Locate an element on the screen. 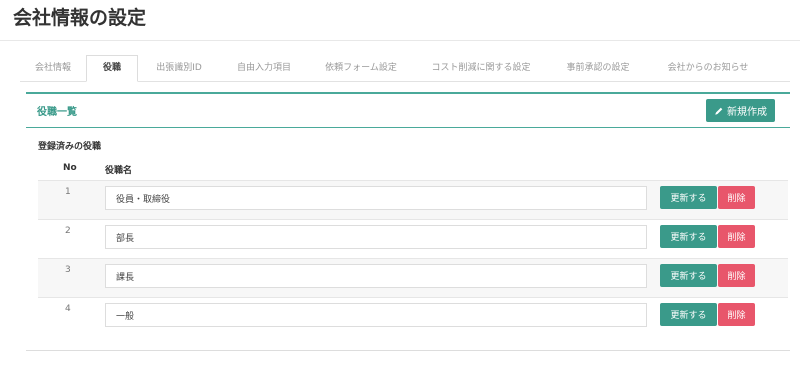  tab-cost-reduction: コスト削減に関する設定 is located at coordinates (481, 68).